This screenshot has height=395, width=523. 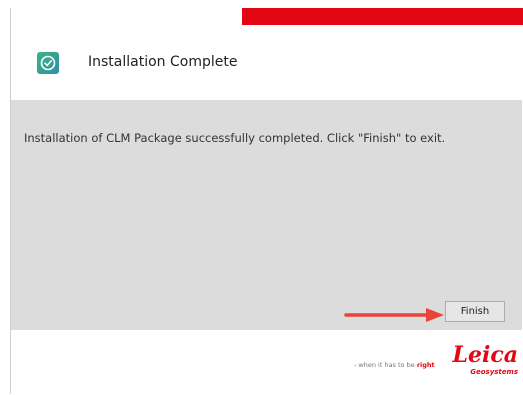 I want to click on logo-wordmark: Leica, so click(x=485, y=355).